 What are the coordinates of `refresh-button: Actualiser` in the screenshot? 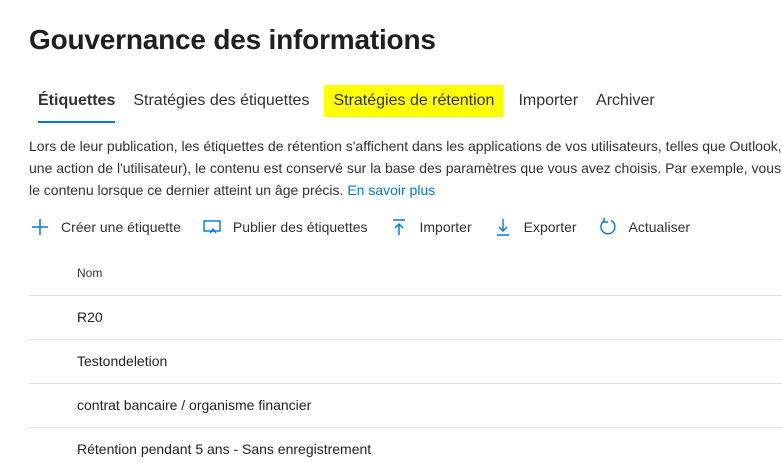 It's located at (643, 227).